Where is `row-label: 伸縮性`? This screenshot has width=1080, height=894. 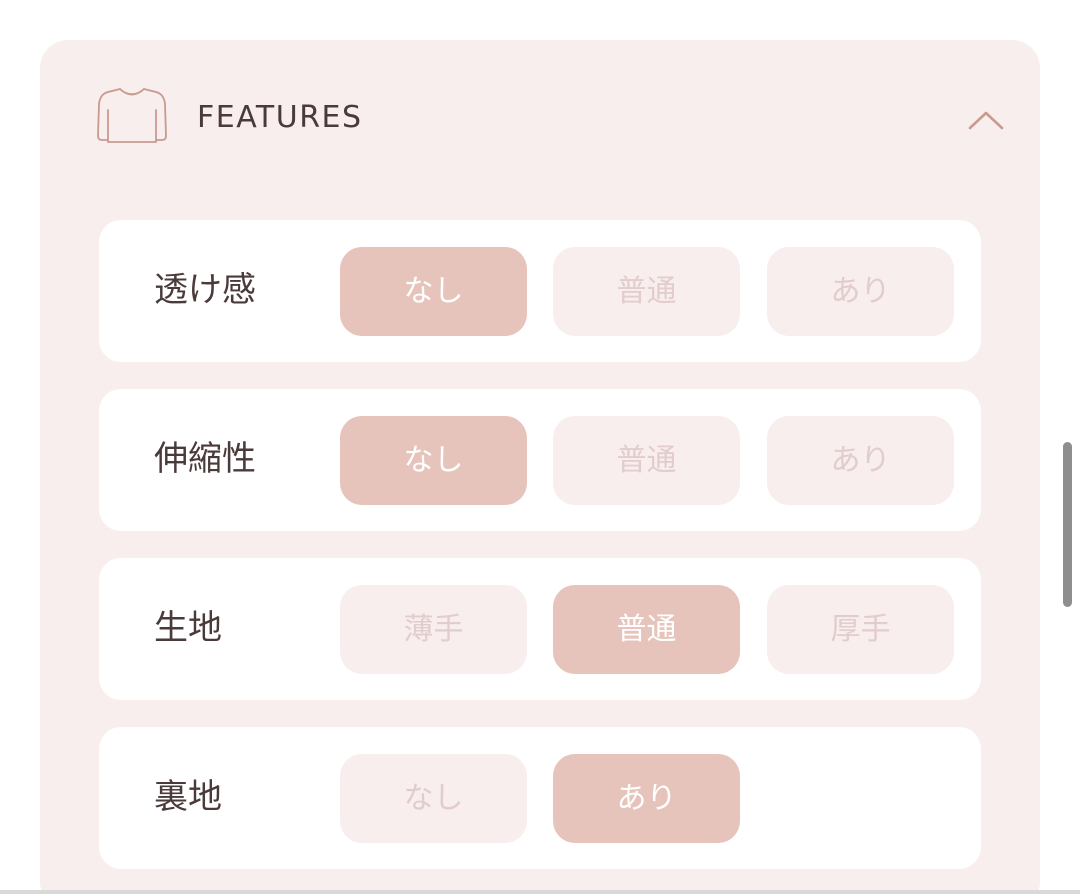 row-label: 伸縮性 is located at coordinates (205, 459).